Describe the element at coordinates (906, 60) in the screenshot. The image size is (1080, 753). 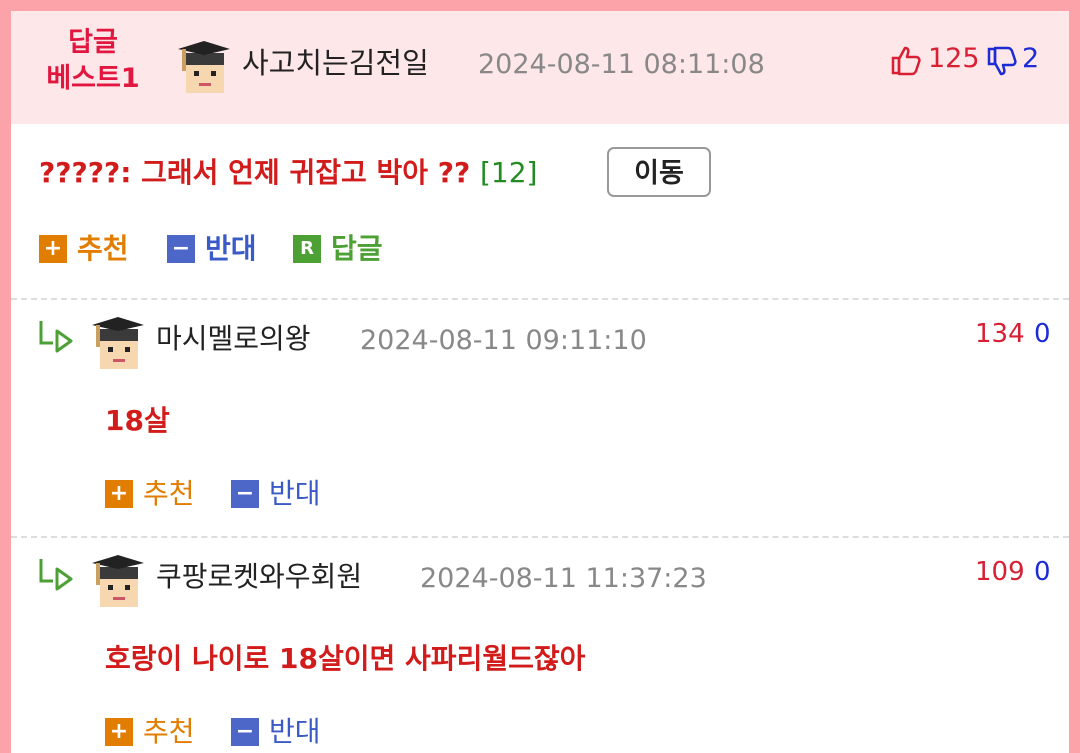
I see `thumbs-up-icon` at that location.